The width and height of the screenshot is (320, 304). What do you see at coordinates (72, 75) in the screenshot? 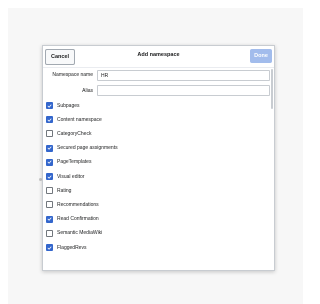
I see `namespace-name-label: Namespace name` at bounding box center [72, 75].